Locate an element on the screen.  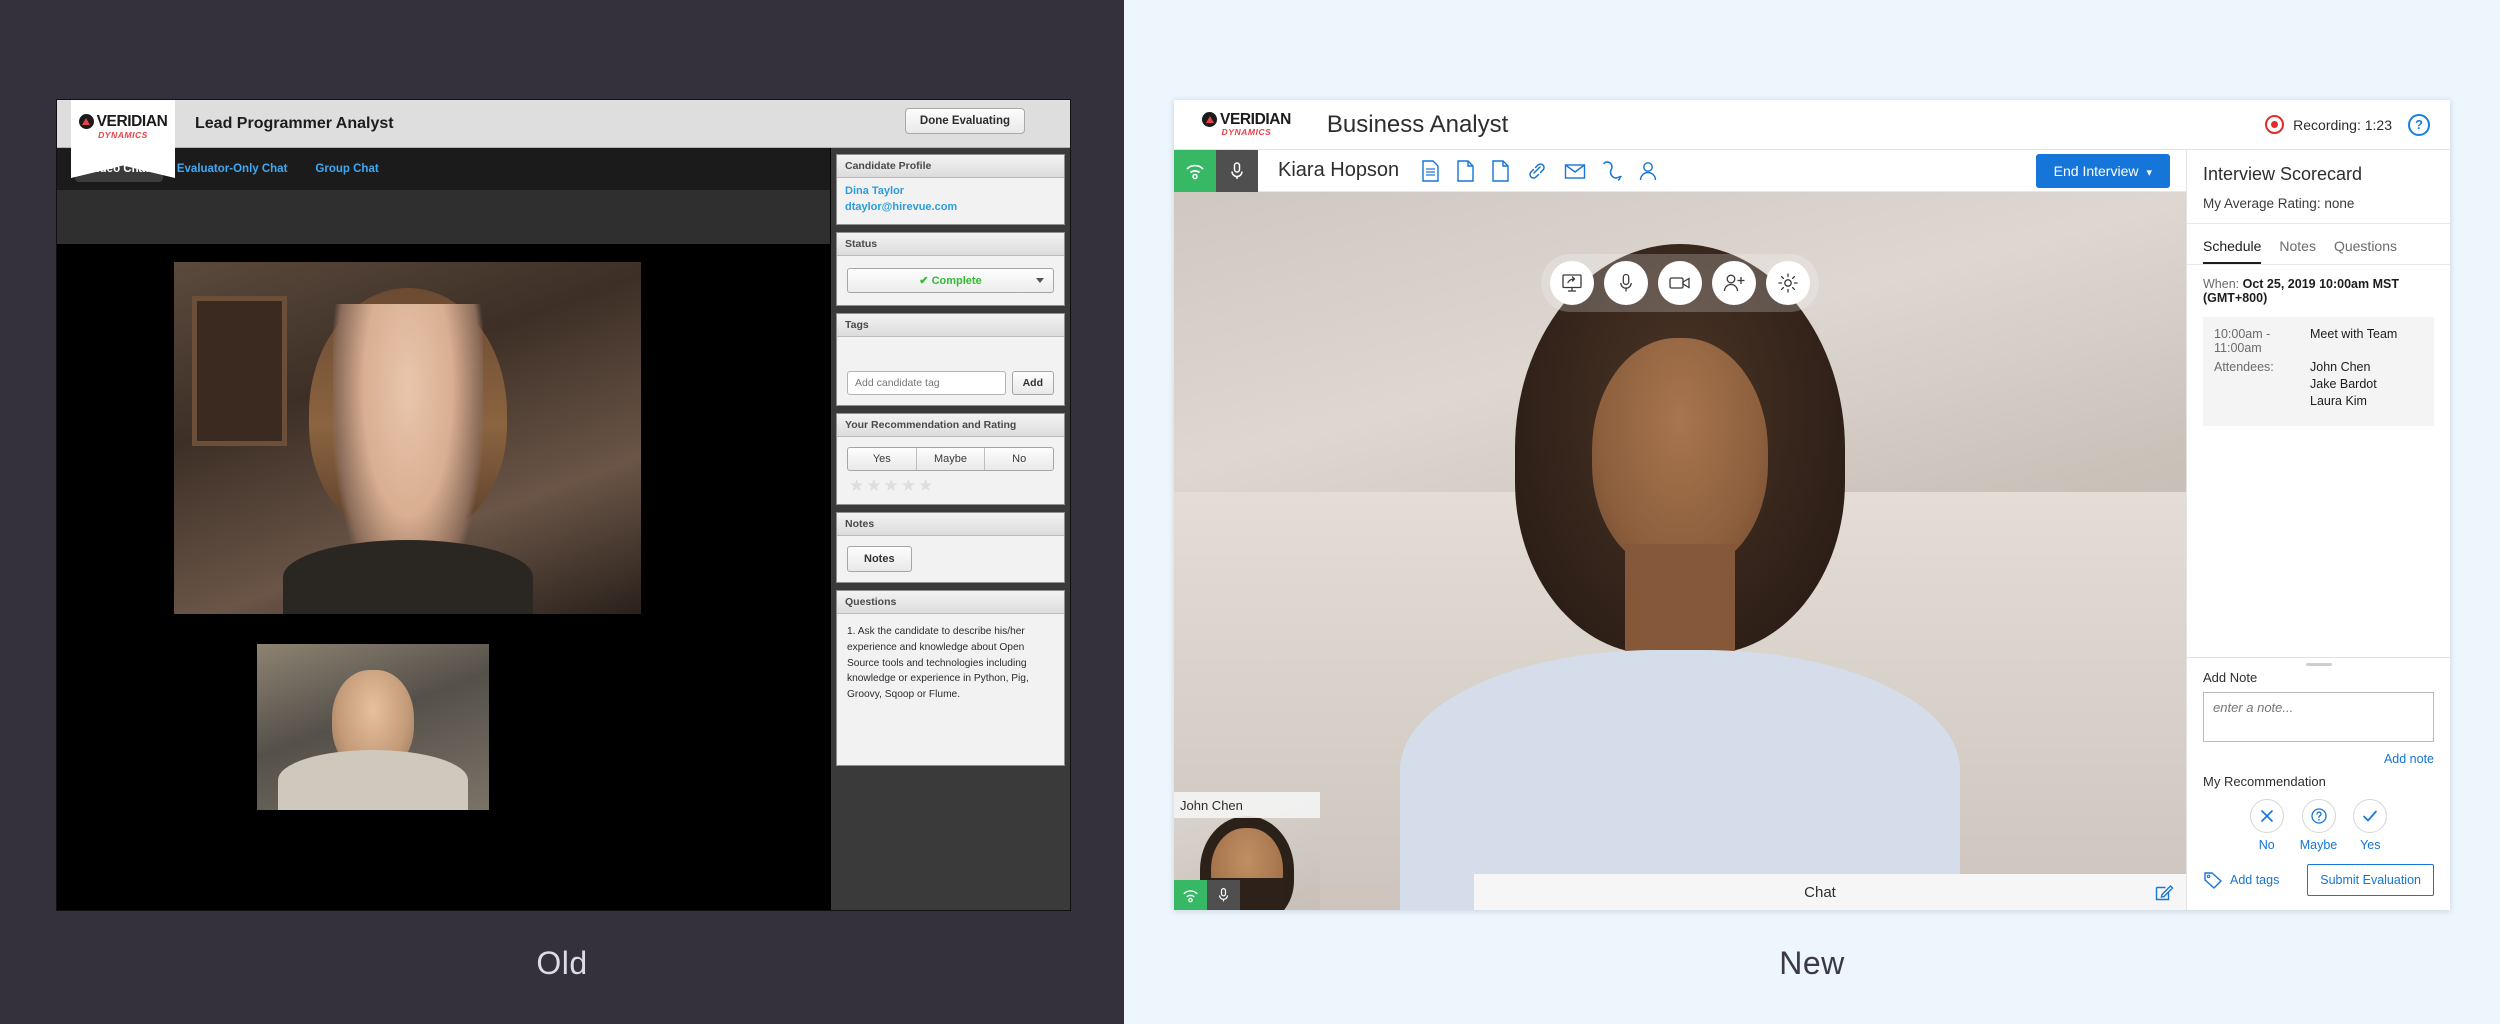
notes-button: Notes is located at coordinates (879, 558).